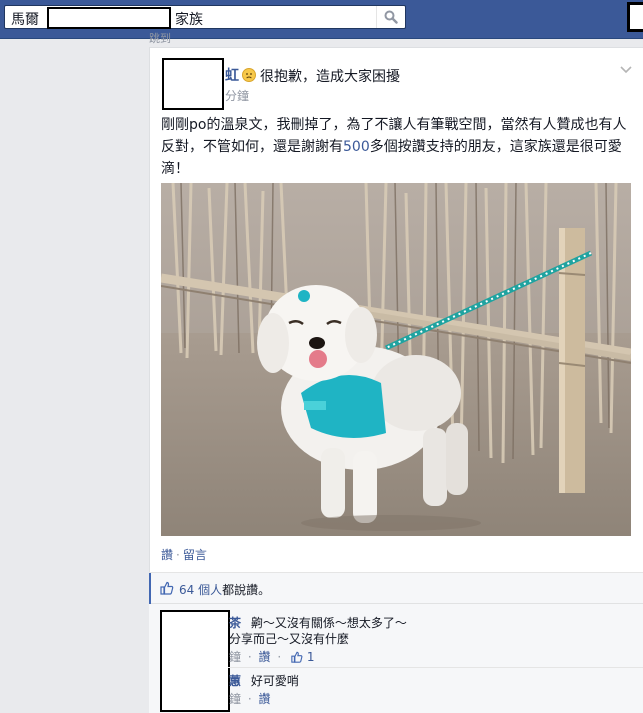 This screenshot has width=643, height=713. I want to click on comment-2-like-link: 讚, so click(265, 699).